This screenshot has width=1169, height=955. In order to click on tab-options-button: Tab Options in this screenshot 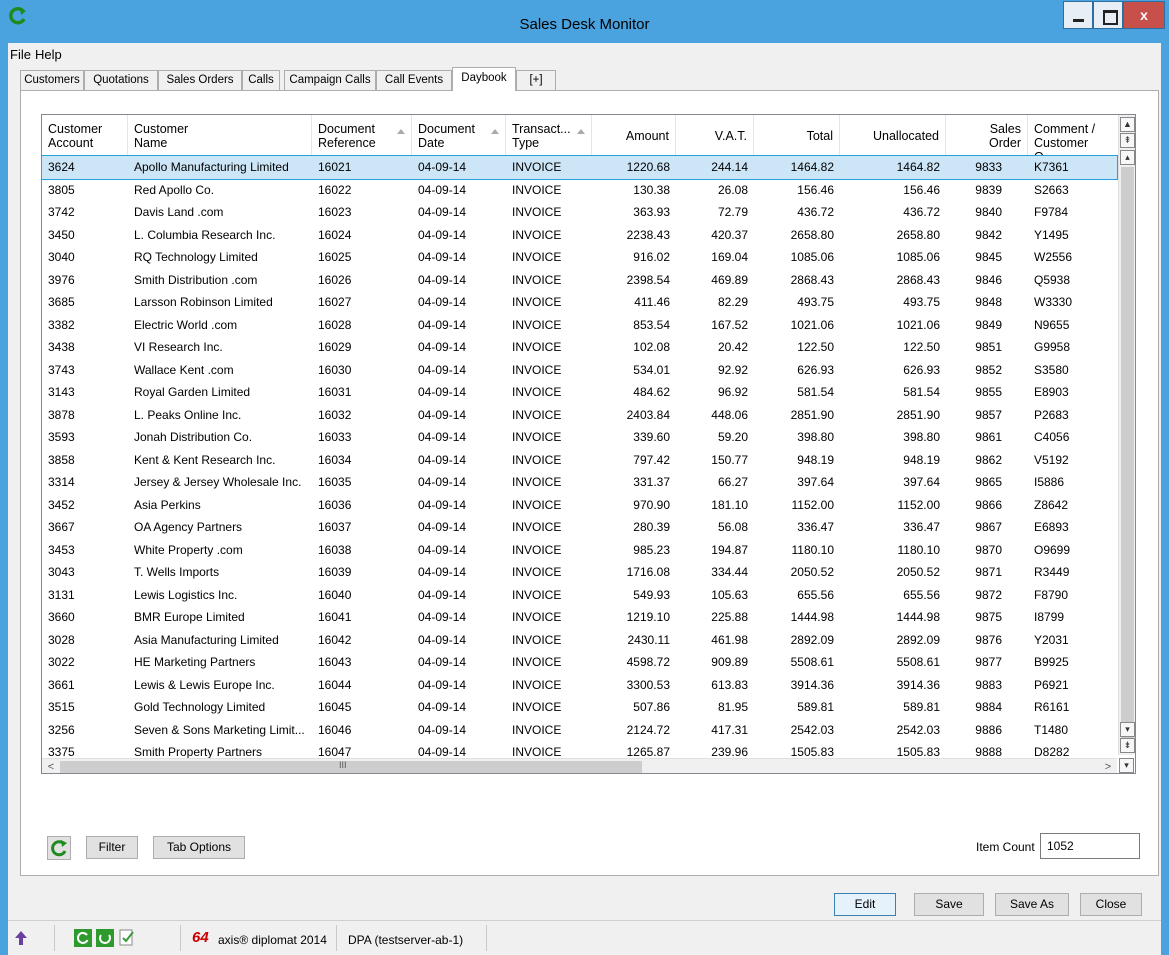, I will do `click(199, 847)`.